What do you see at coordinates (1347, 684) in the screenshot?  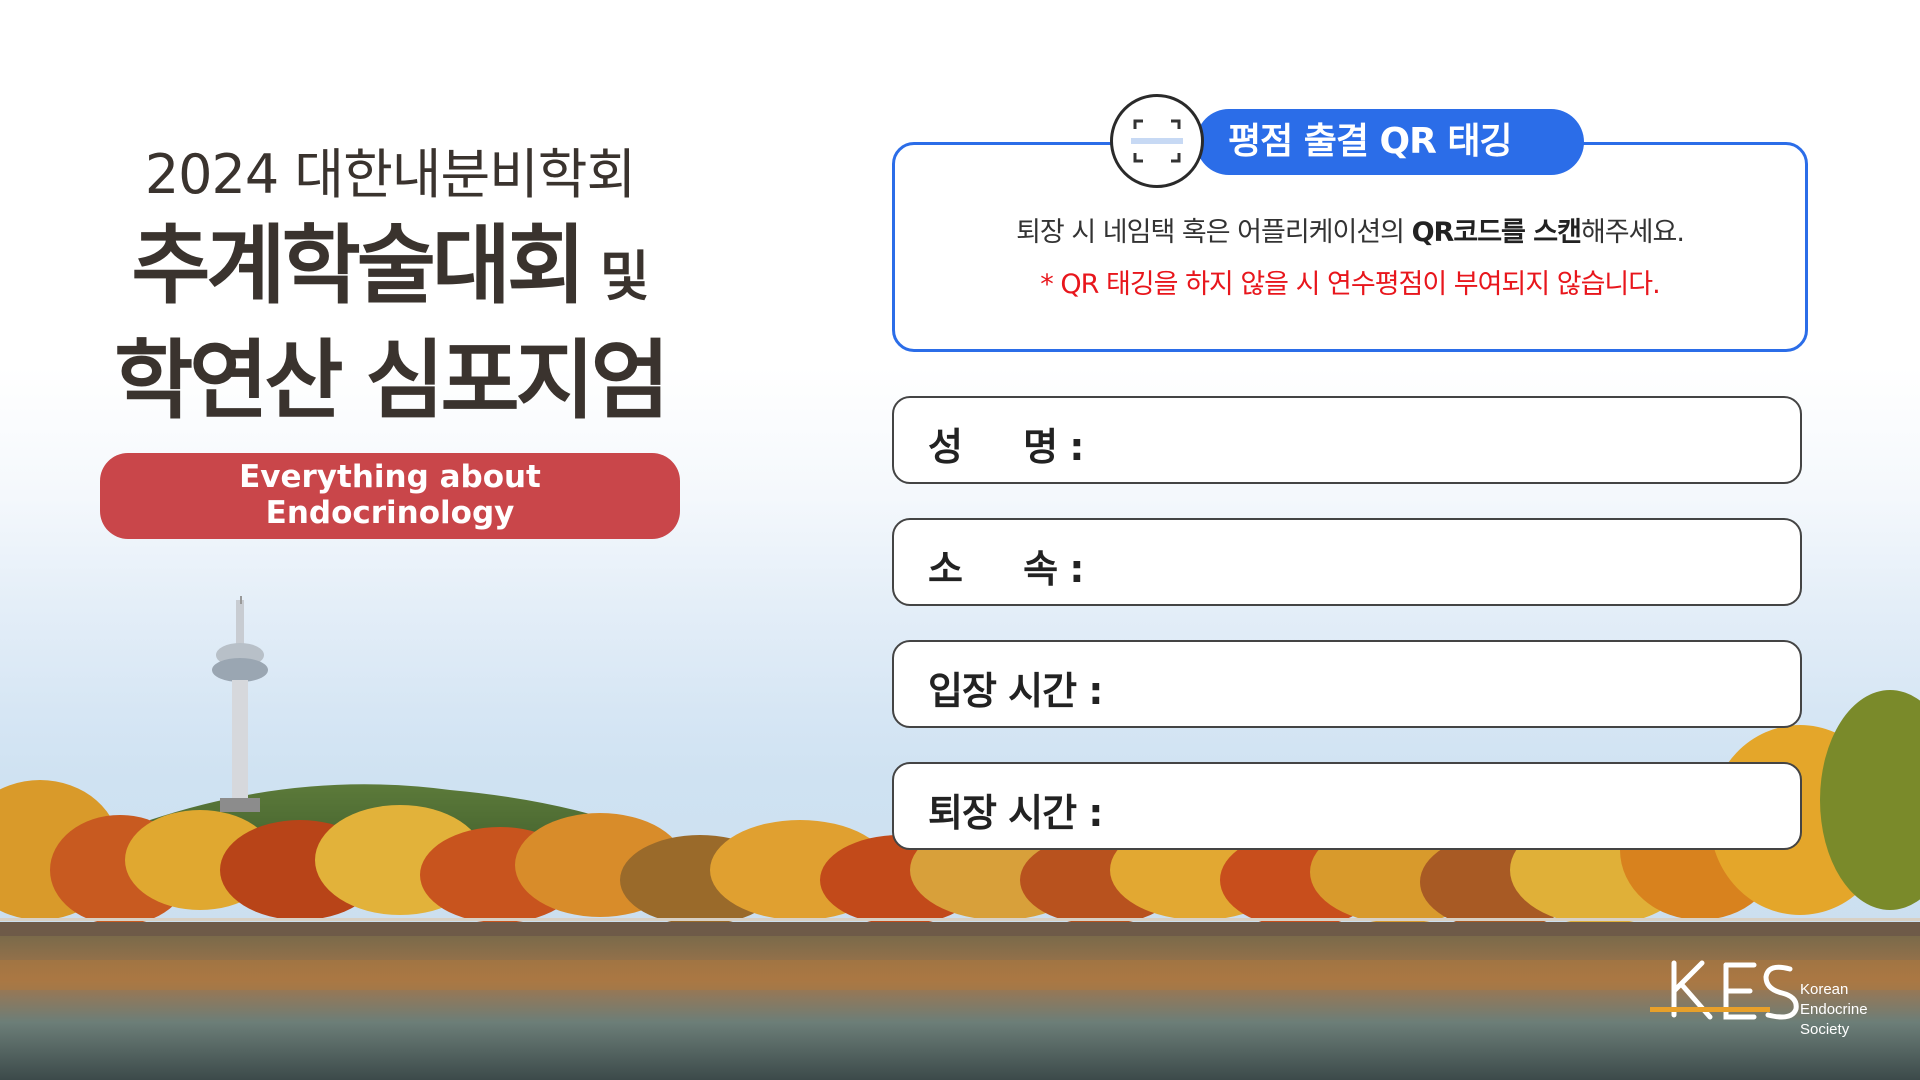 I see `entry-time-field: 입장 시간 :` at bounding box center [1347, 684].